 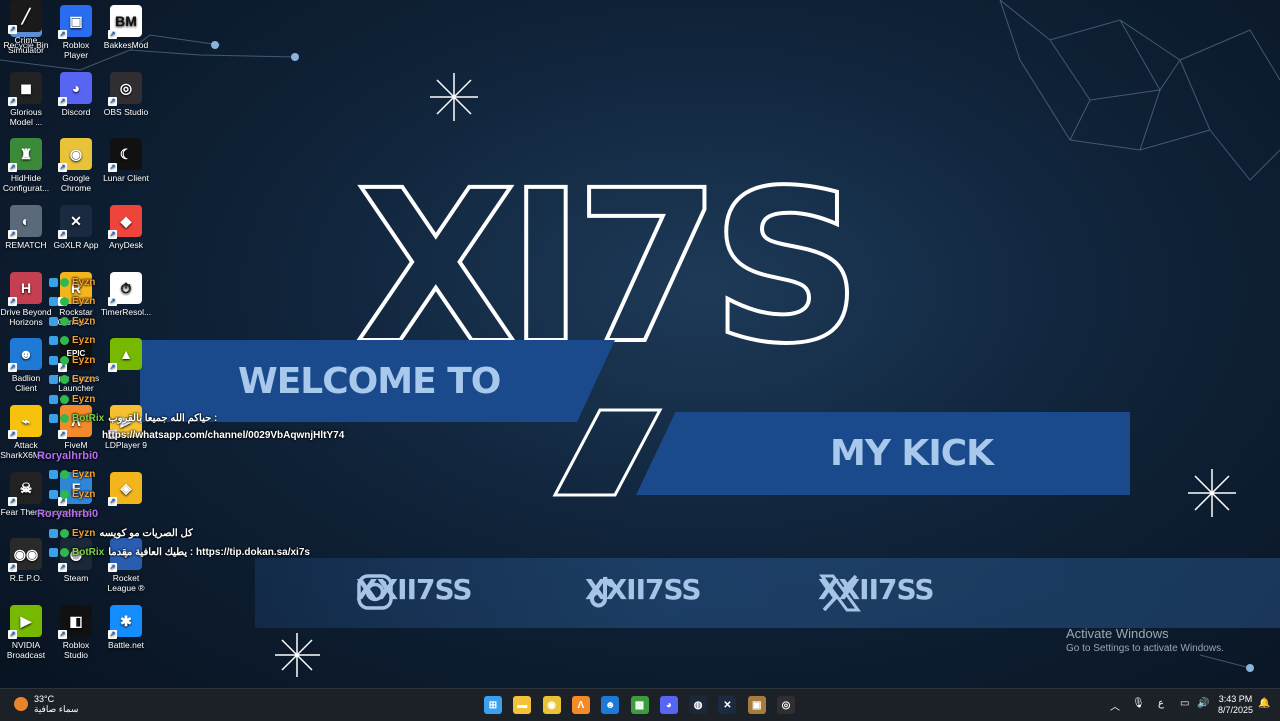 I want to click on clock: 3:43 PM 8/7/2025, so click(x=1235, y=705).